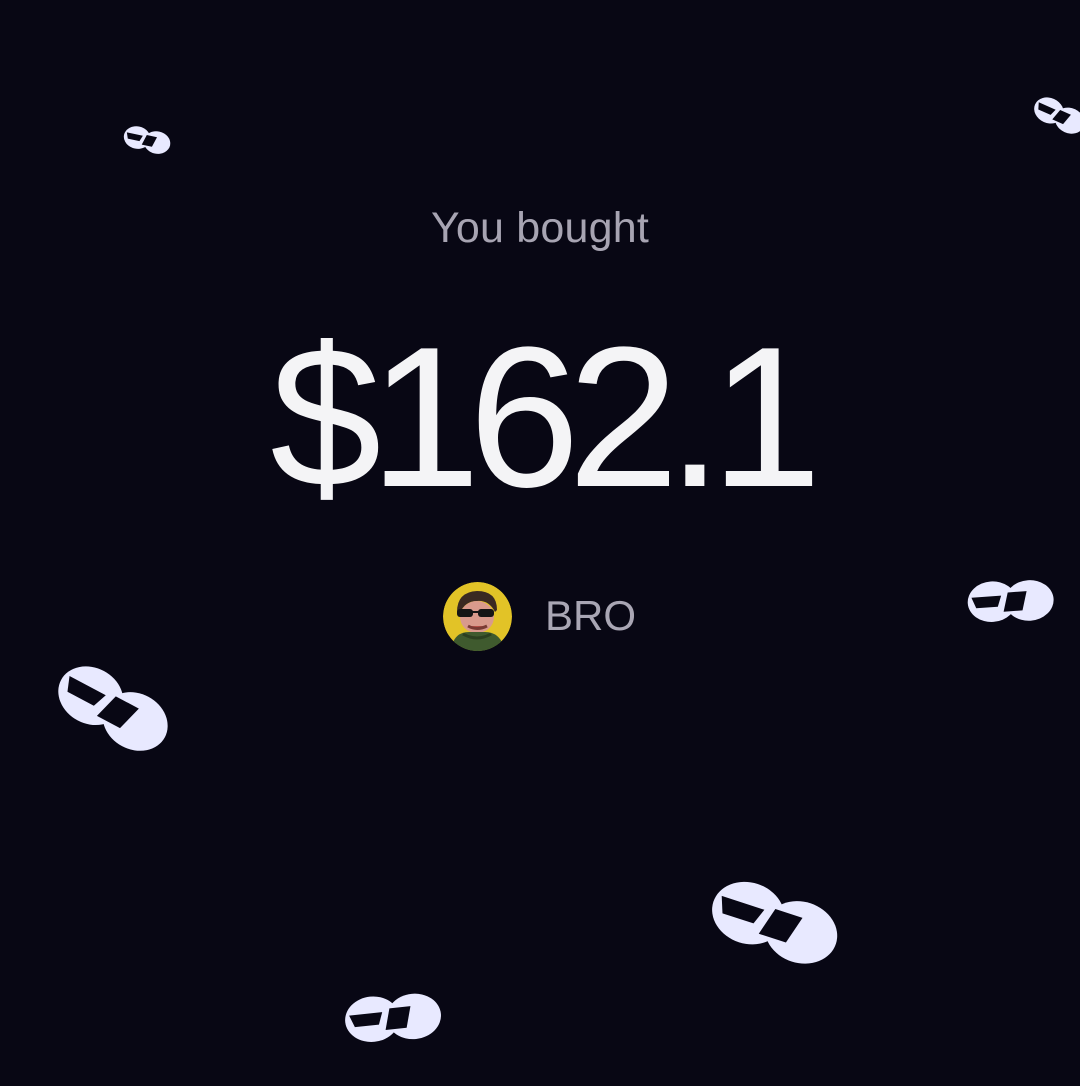 This screenshot has height=1086, width=1080. What do you see at coordinates (539, 616) in the screenshot?
I see `token-info: BRO` at bounding box center [539, 616].